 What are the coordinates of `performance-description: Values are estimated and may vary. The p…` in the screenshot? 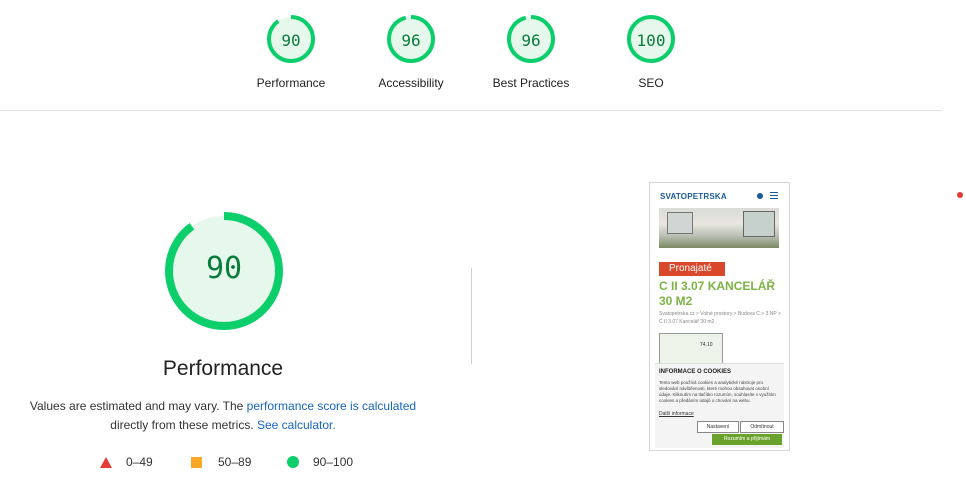 It's located at (223, 416).